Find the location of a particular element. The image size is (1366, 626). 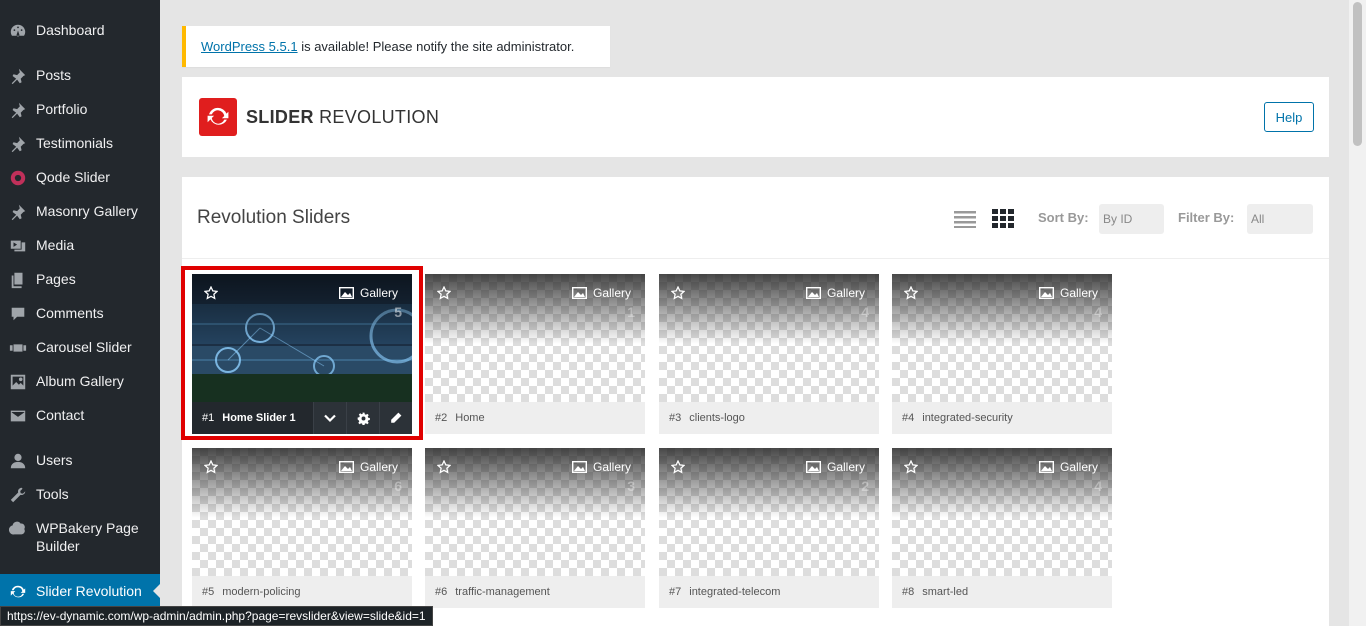

slider-card-footer: #5 modern-policing is located at coordinates (302, 592).